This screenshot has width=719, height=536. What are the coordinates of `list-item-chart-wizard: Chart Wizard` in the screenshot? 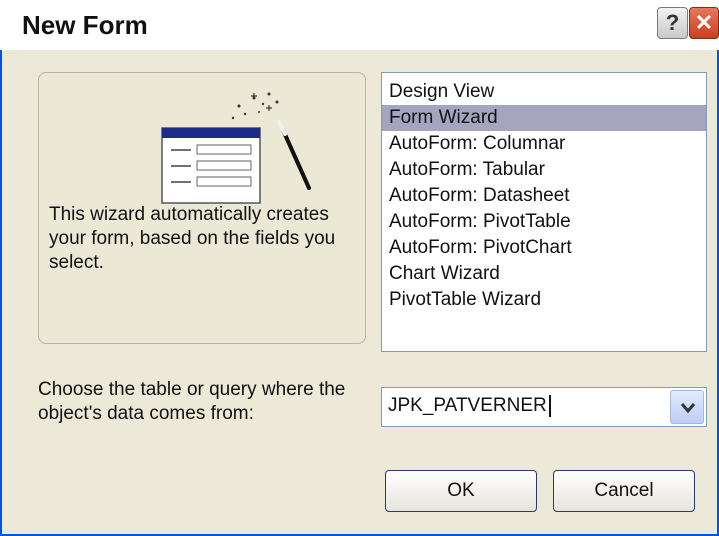 It's located at (544, 274).